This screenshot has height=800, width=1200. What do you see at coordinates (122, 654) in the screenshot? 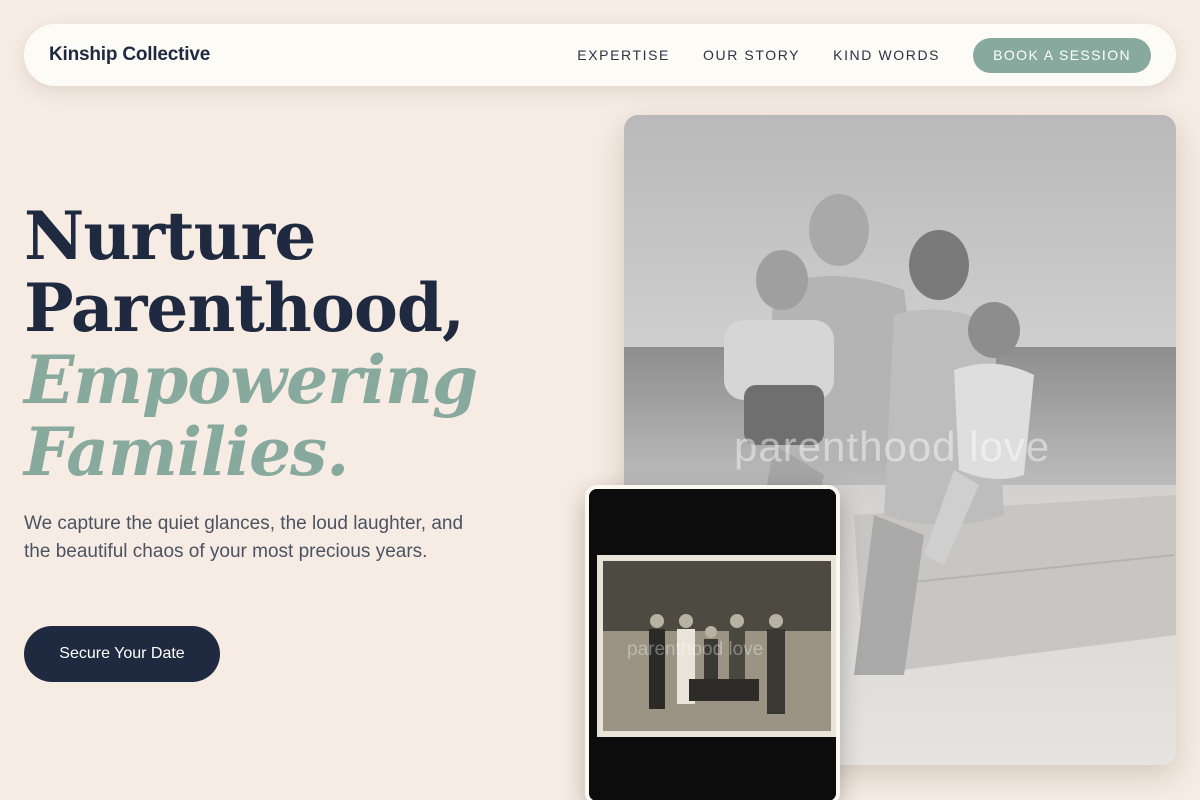
I see `secure-date-button: Secure Your Date` at bounding box center [122, 654].